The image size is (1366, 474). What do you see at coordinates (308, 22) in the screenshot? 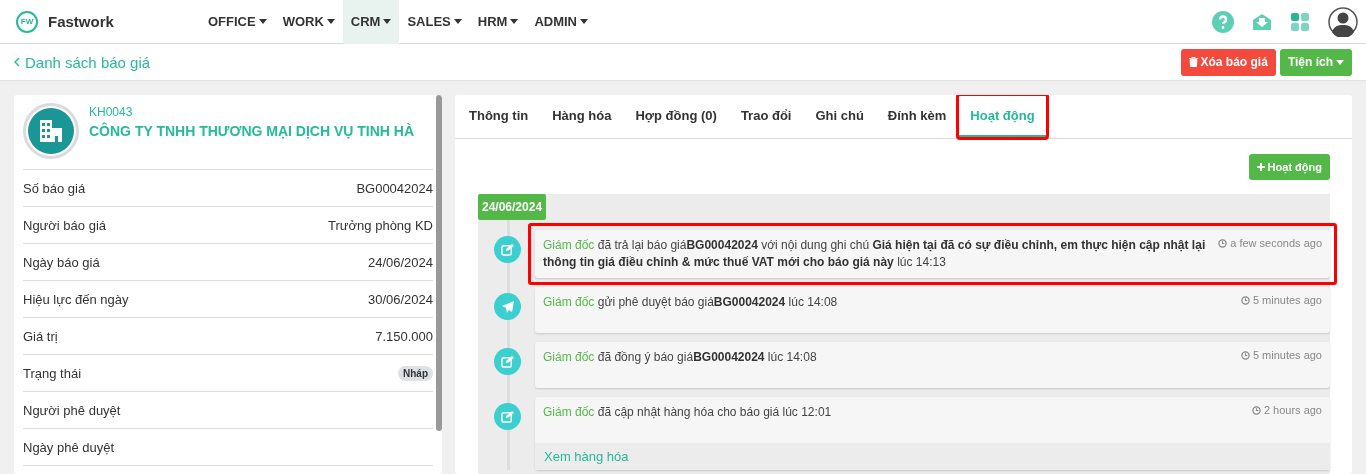
I see `menu-item: WORK` at bounding box center [308, 22].